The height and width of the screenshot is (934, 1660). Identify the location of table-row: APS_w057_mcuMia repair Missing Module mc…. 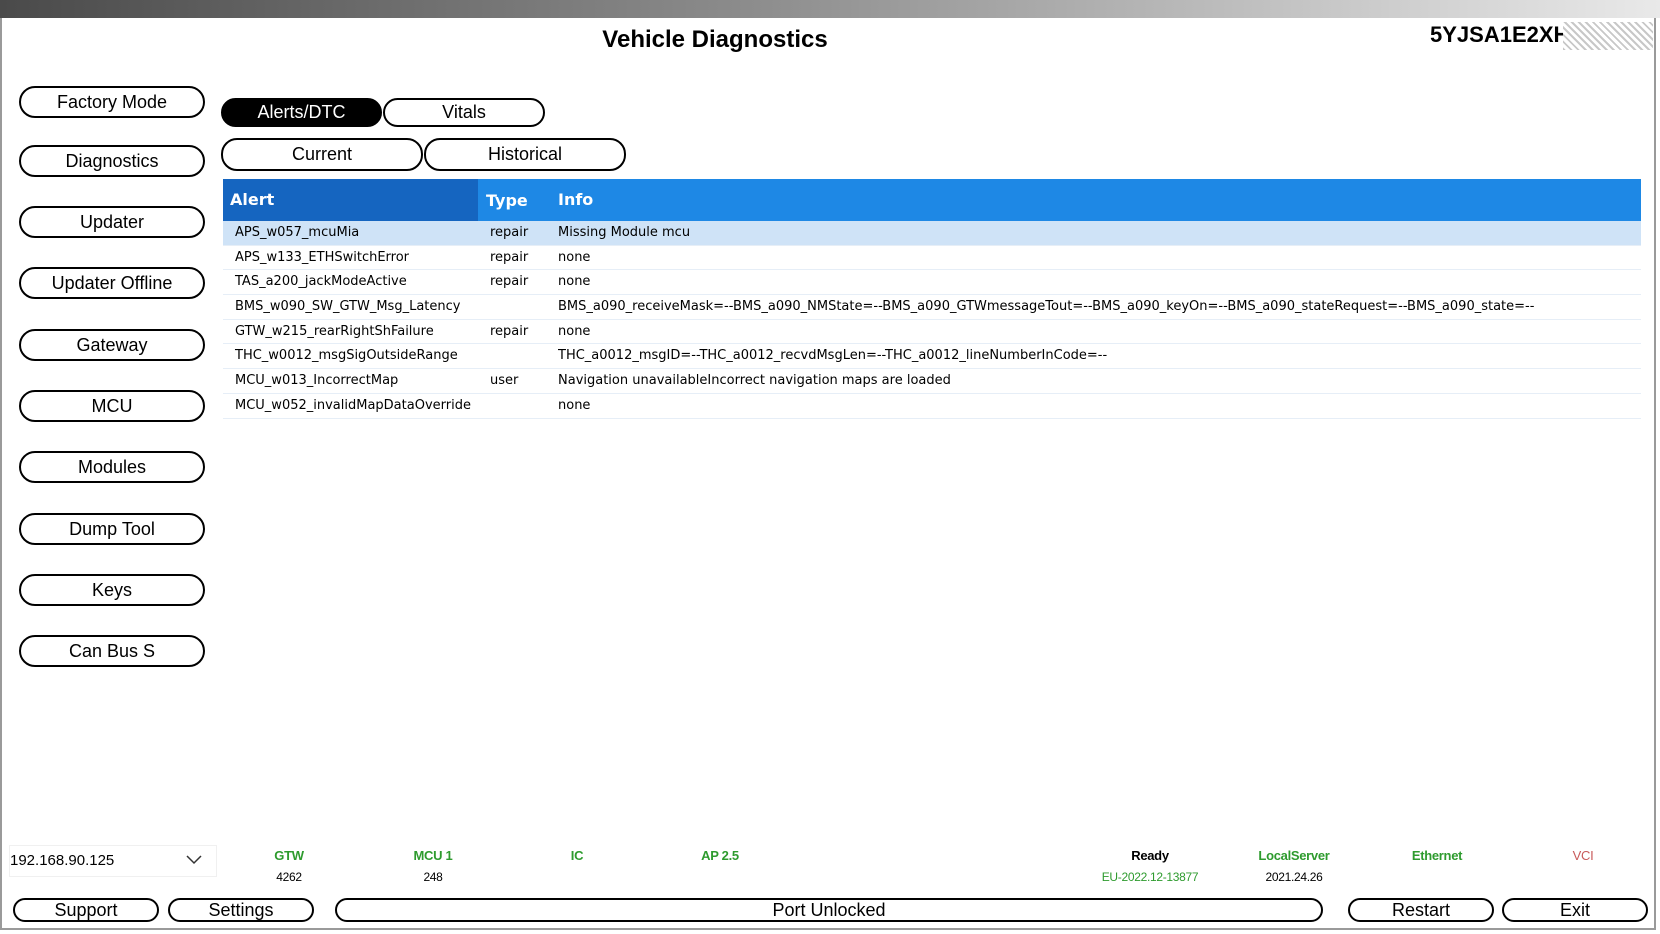
(932, 233).